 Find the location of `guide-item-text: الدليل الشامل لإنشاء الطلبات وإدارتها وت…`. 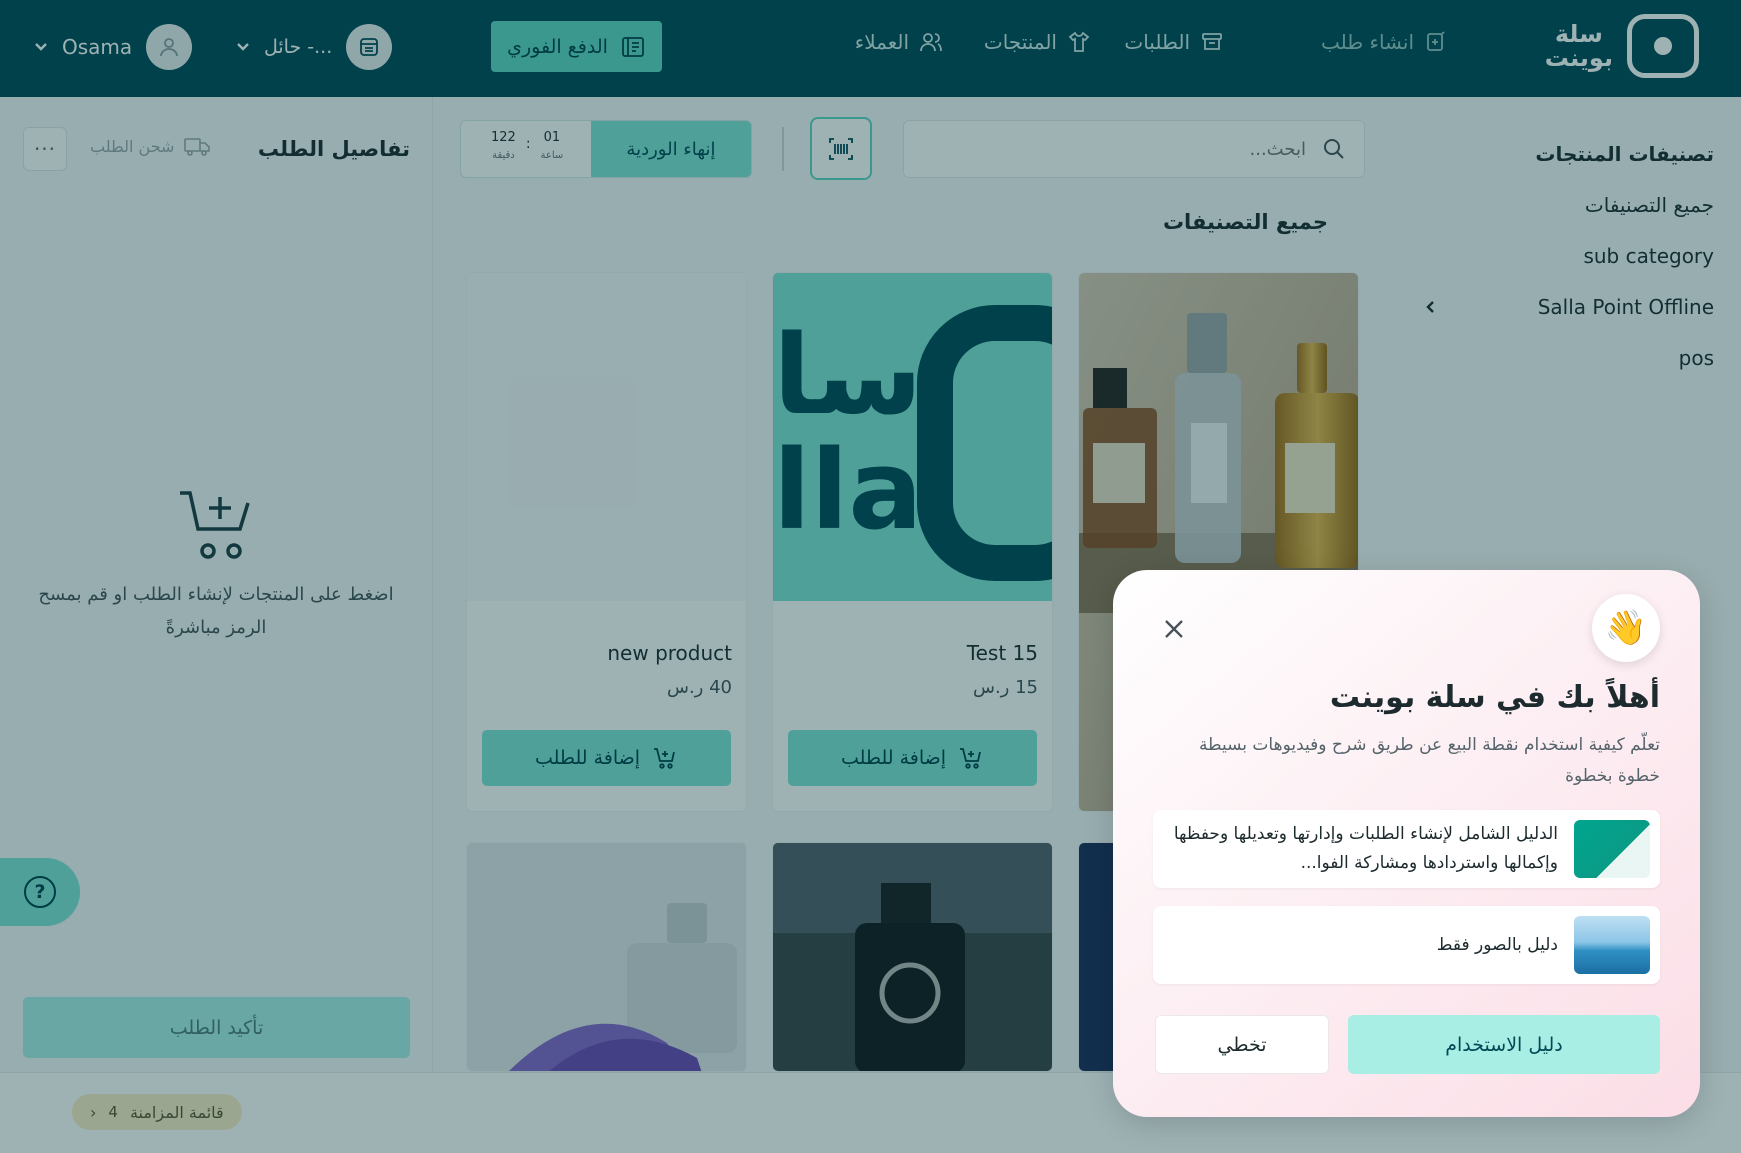

guide-item-text: الدليل الشامل لإنشاء الطلبات وإدارتها وت… is located at coordinates (1365, 848).